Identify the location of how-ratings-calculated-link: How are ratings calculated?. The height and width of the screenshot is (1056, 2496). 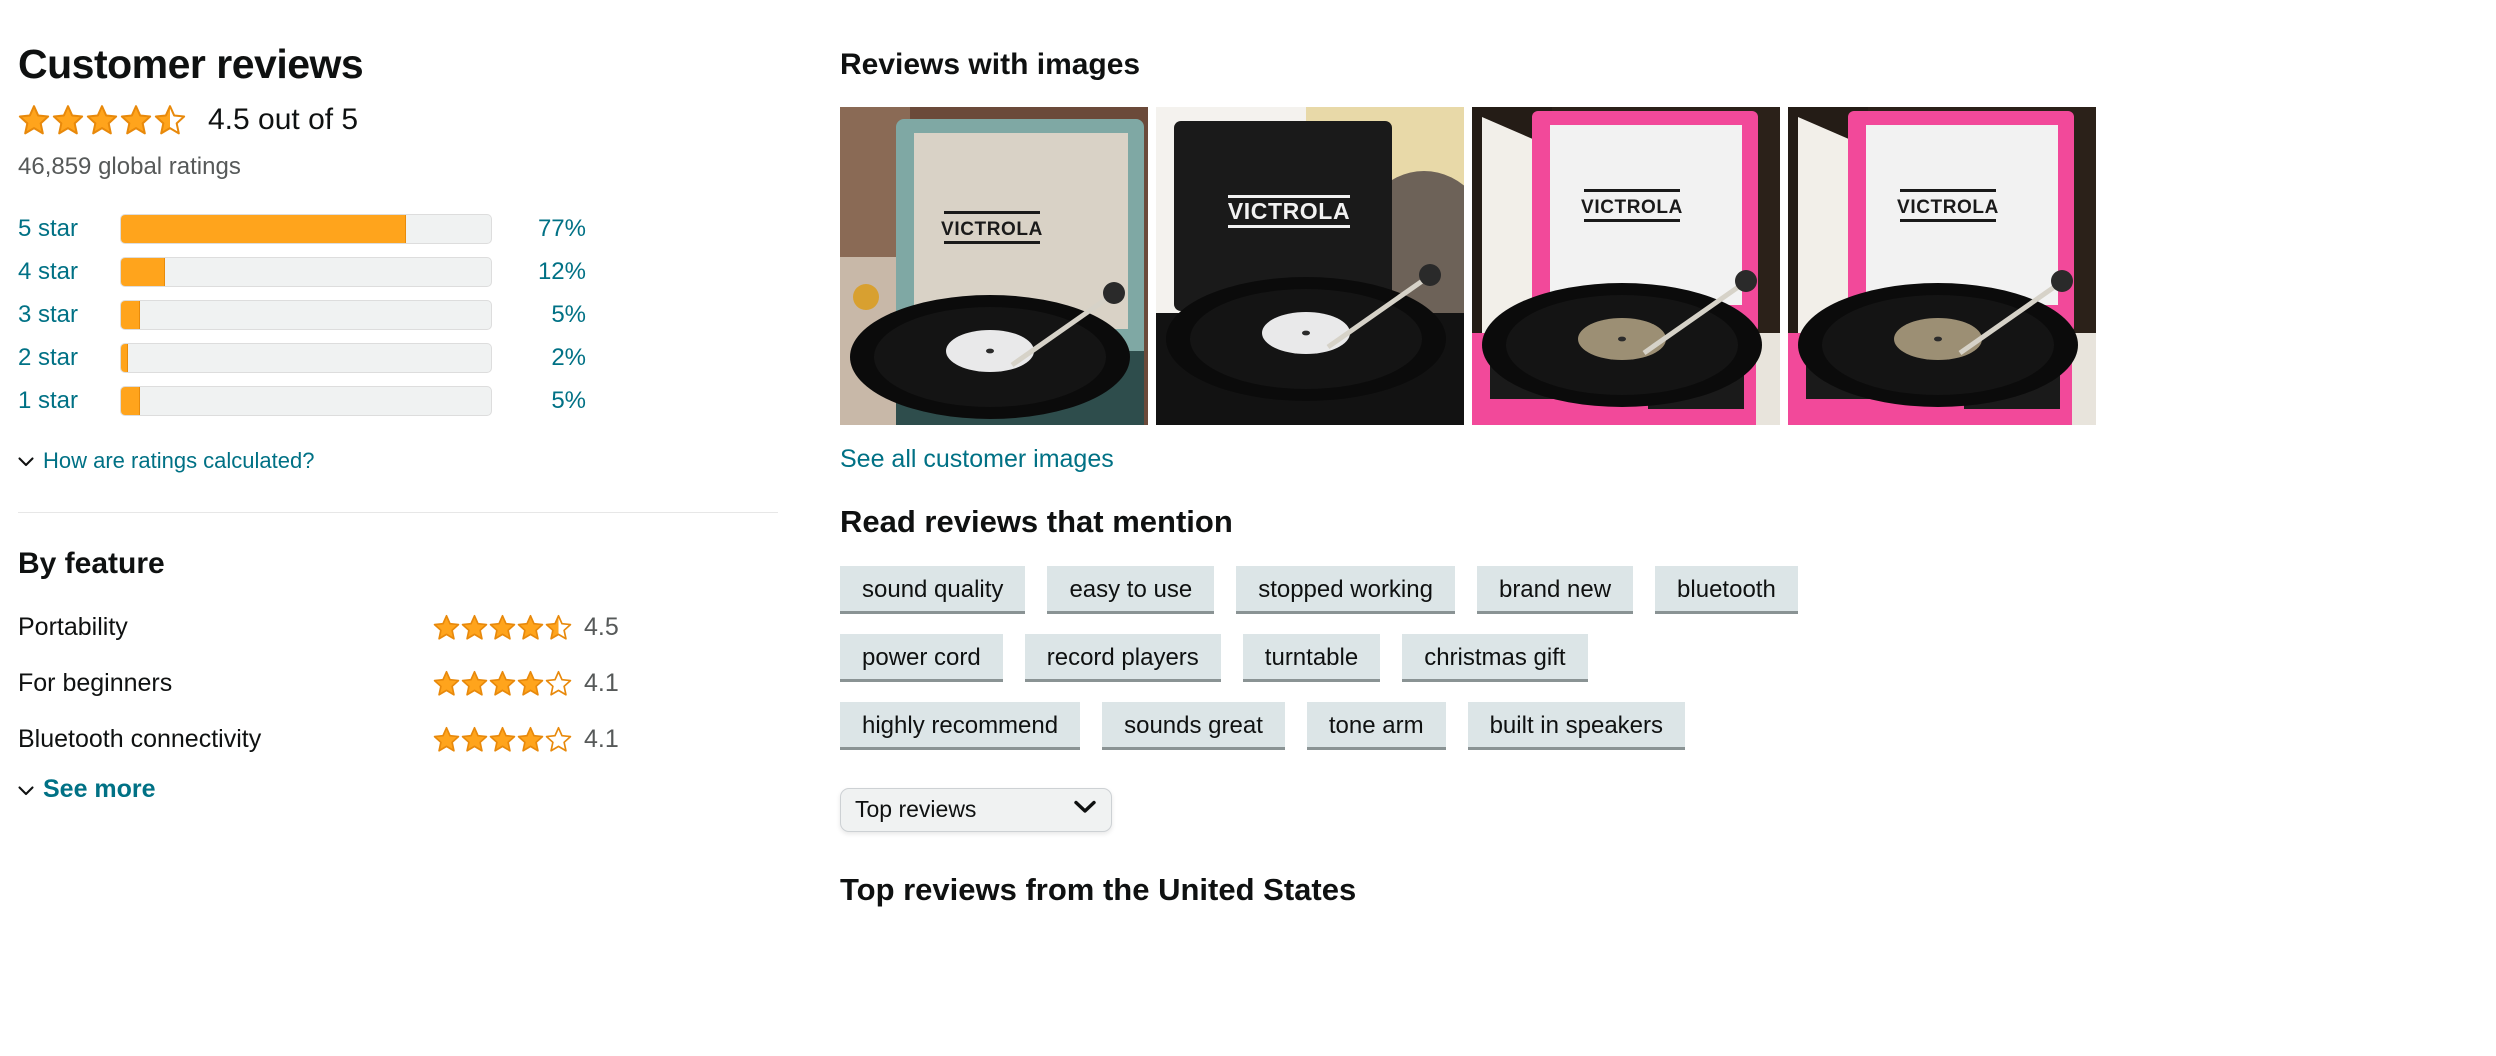
(338, 461).